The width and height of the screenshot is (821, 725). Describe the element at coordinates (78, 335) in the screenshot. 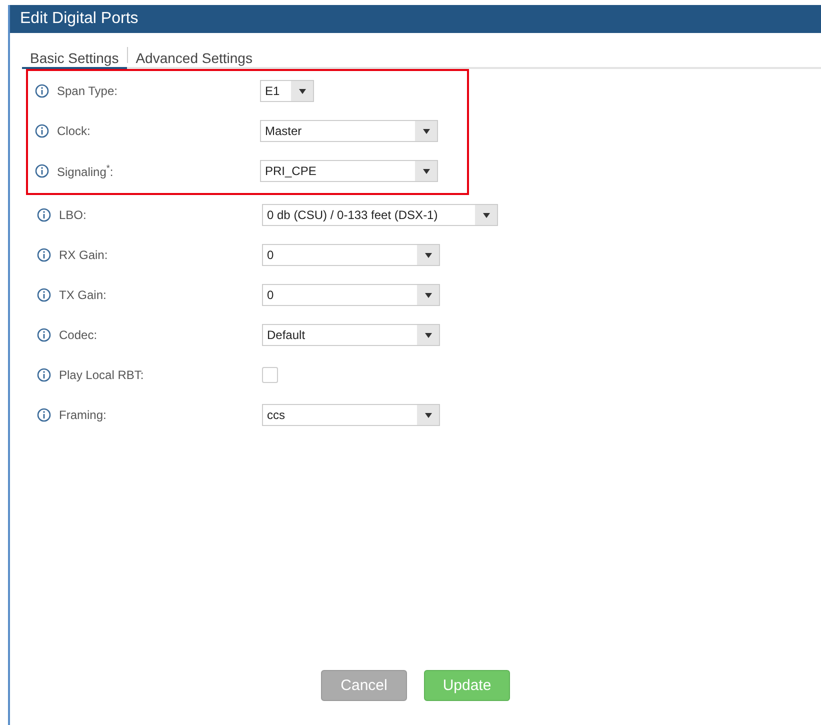

I see `field-label: Codec:` at that location.